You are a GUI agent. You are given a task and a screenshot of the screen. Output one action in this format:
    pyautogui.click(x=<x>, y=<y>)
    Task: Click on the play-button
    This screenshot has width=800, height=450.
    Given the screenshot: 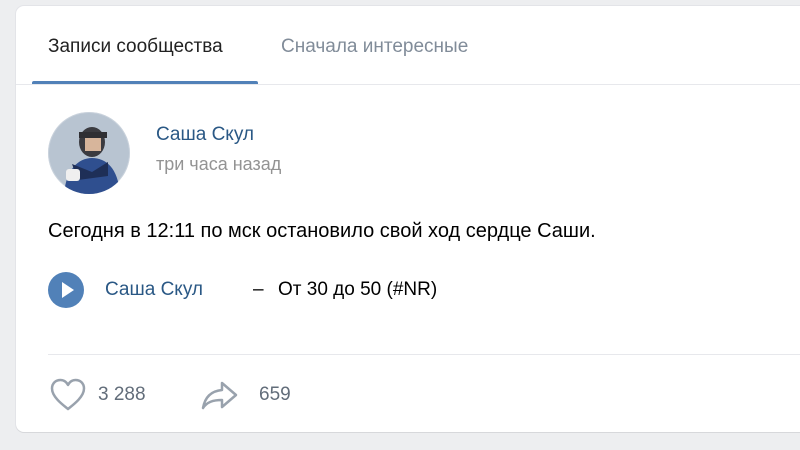 What is the action you would take?
    pyautogui.click(x=66, y=290)
    